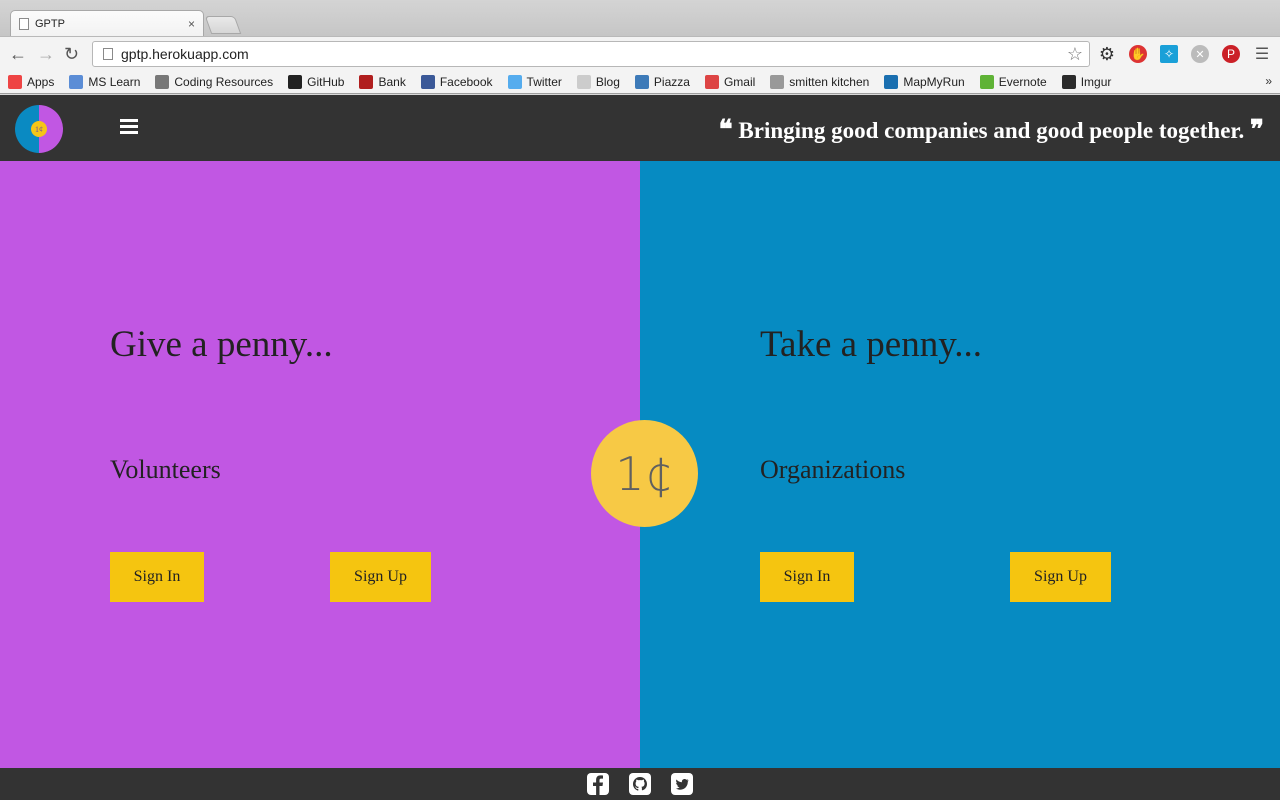  Describe the element at coordinates (644, 473) in the screenshot. I see `penny-badge: 1¢` at that location.